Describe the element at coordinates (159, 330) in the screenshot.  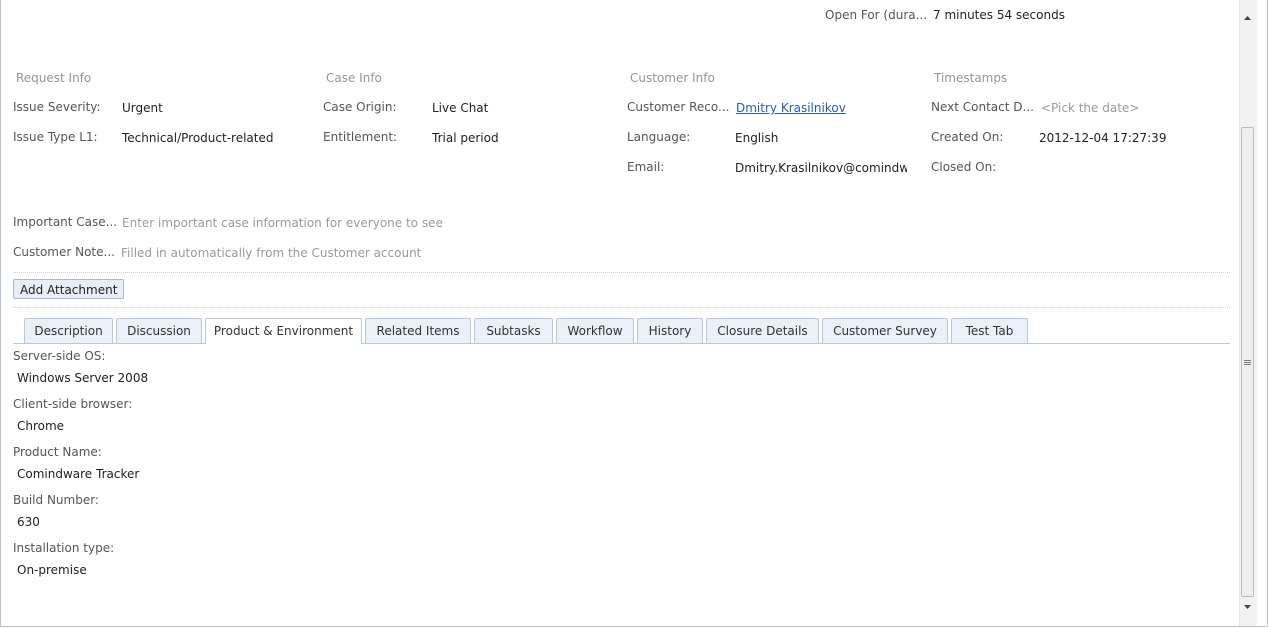
I see `tab-discussion: Discussion` at that location.